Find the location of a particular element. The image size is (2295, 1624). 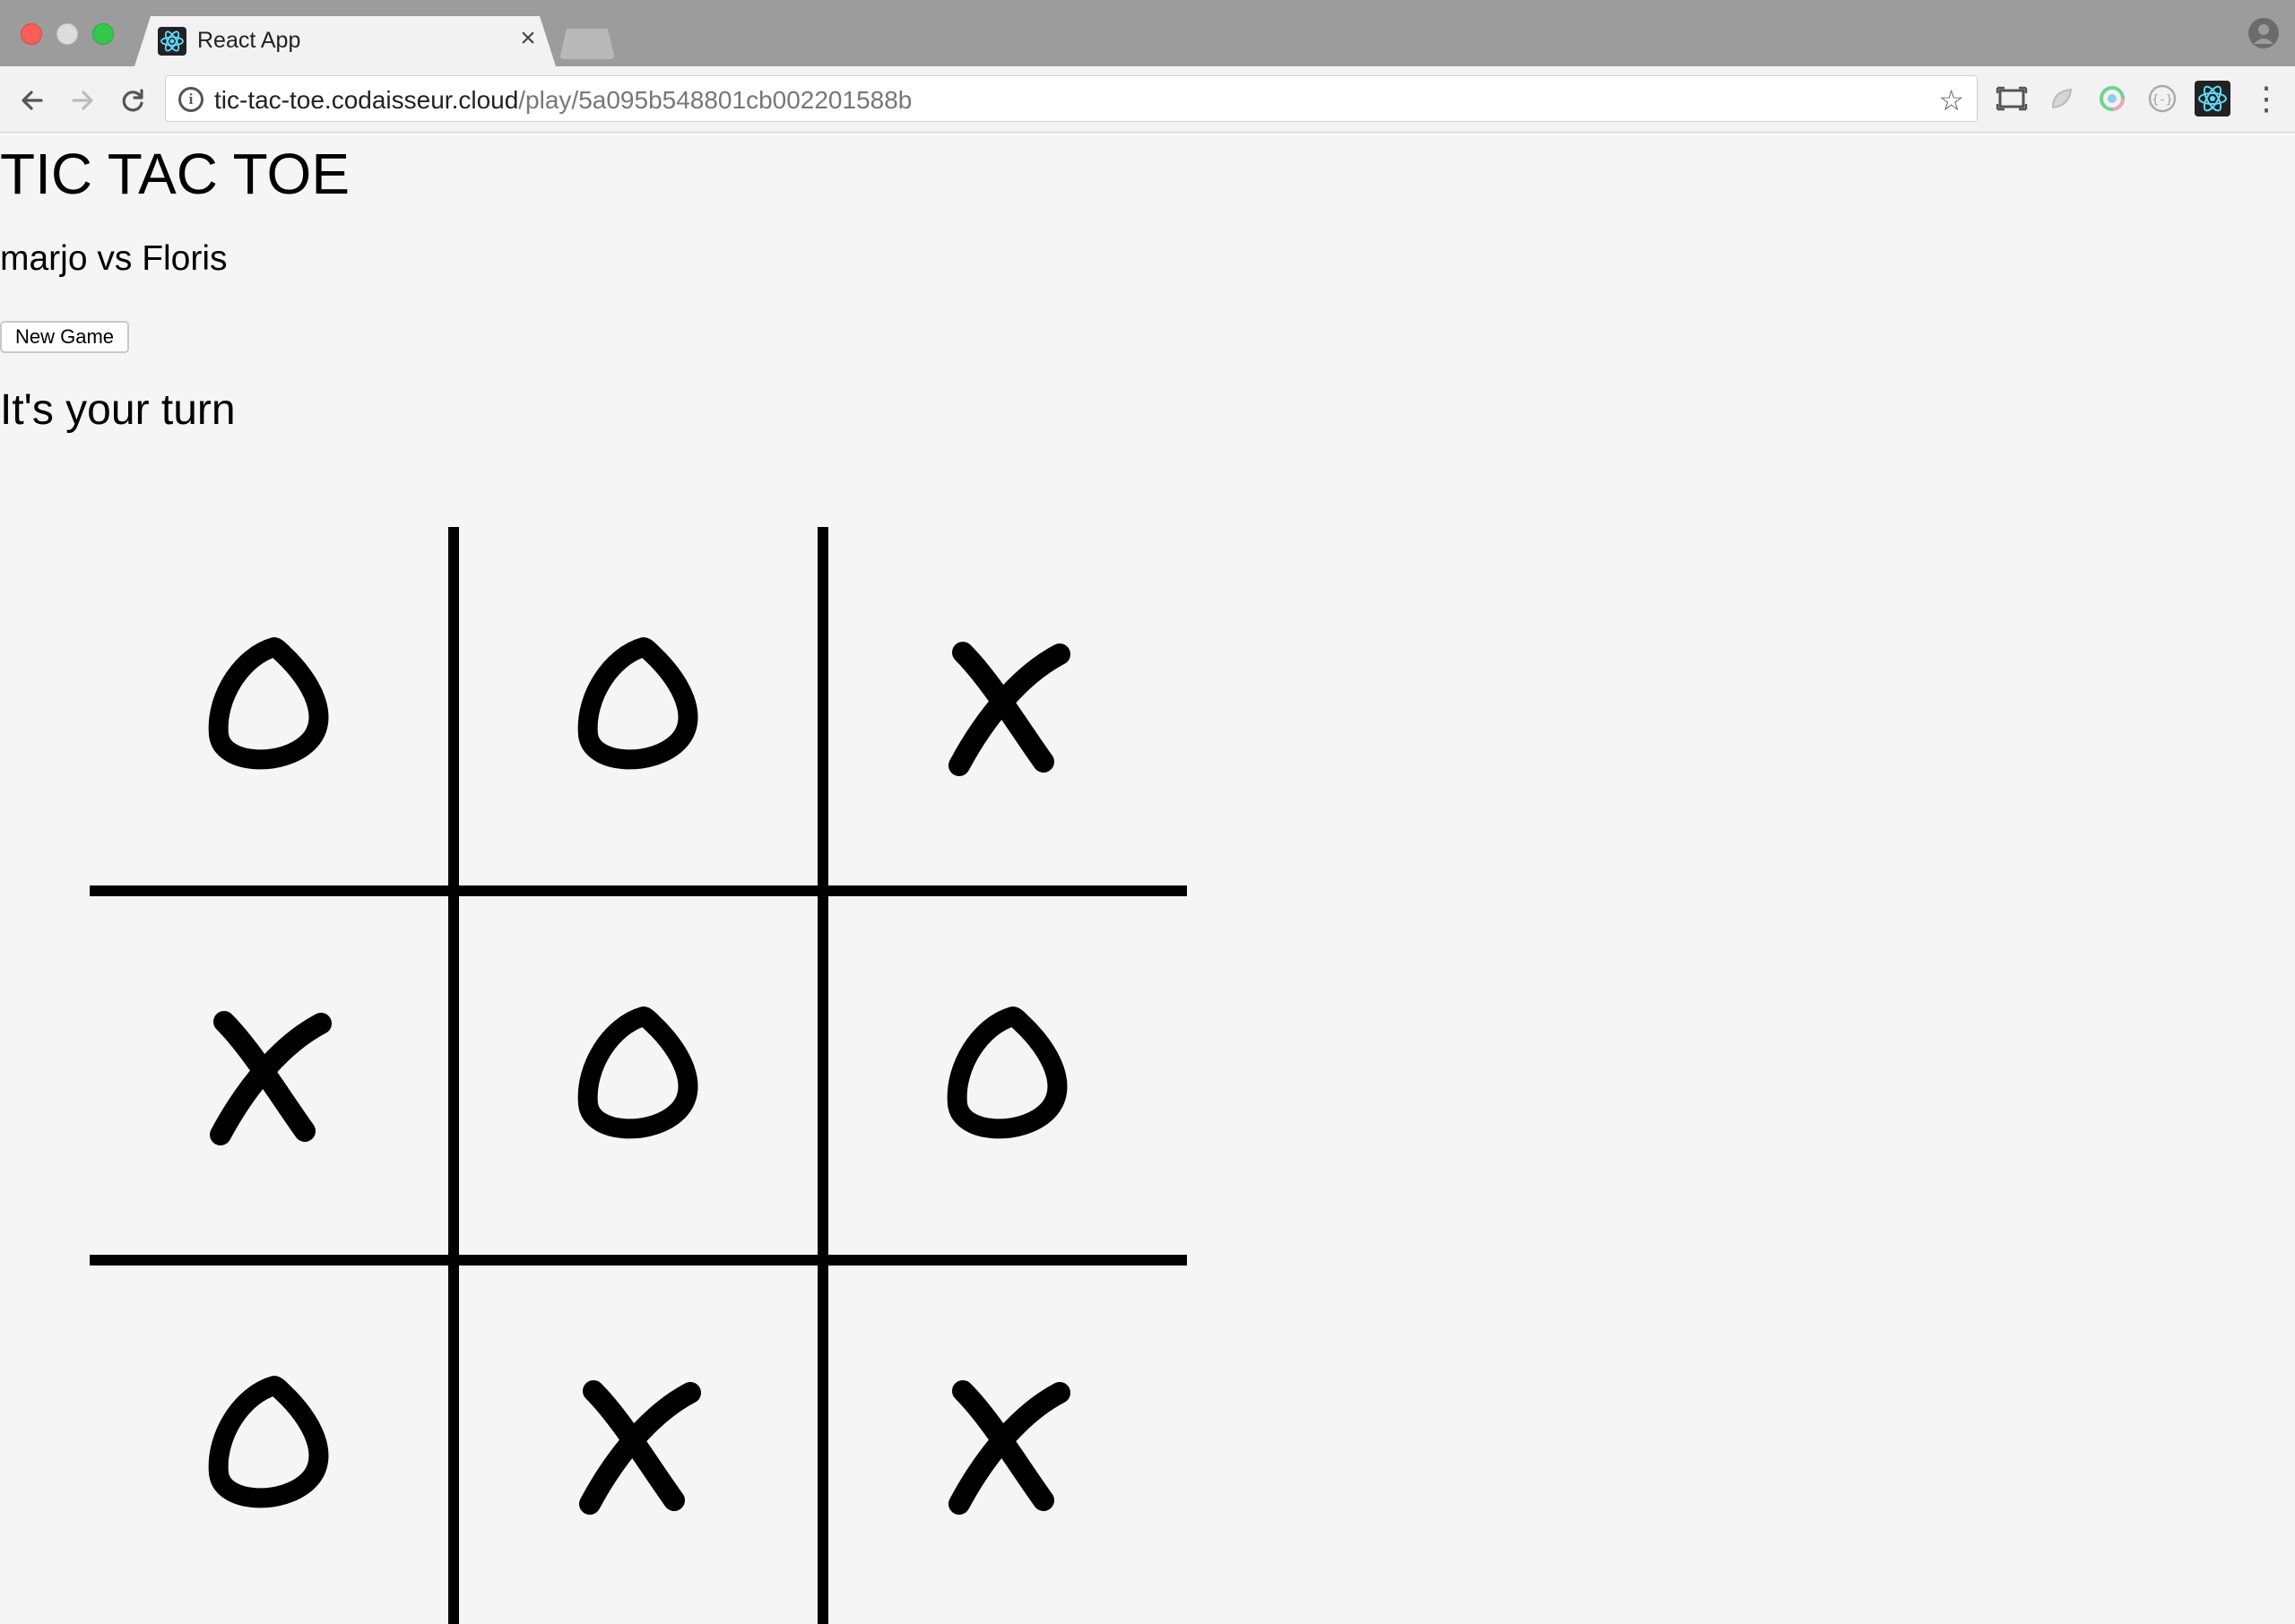

react-logo-icon is located at coordinates (172, 41).